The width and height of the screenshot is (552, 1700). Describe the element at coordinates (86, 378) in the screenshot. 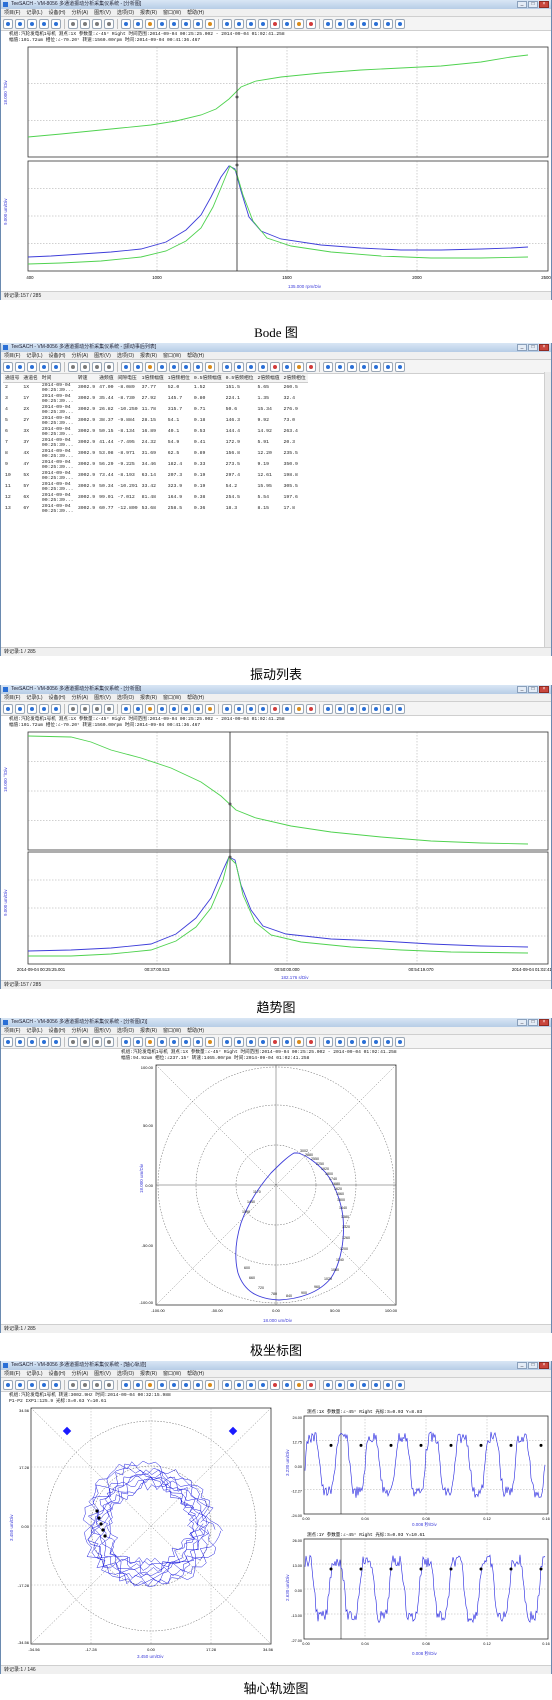

I see `column-header: 转速` at that location.